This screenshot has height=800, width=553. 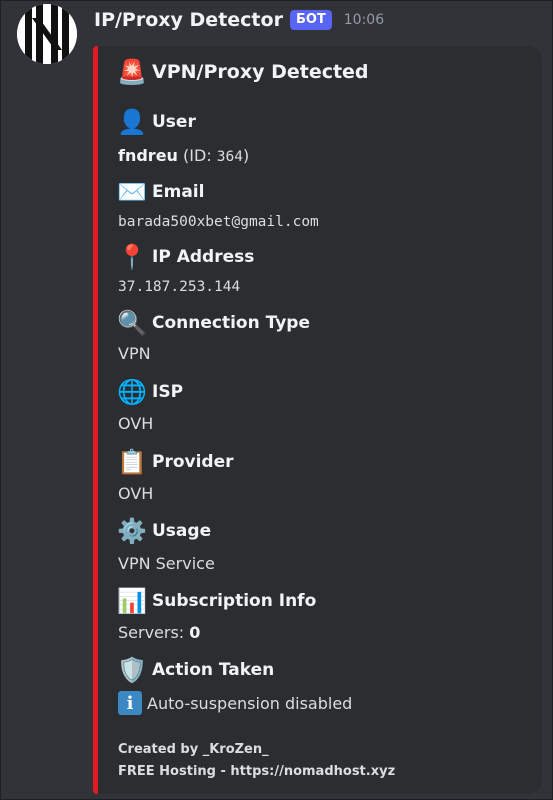 What do you see at coordinates (130, 703) in the screenshot?
I see `info-icon: i` at bounding box center [130, 703].